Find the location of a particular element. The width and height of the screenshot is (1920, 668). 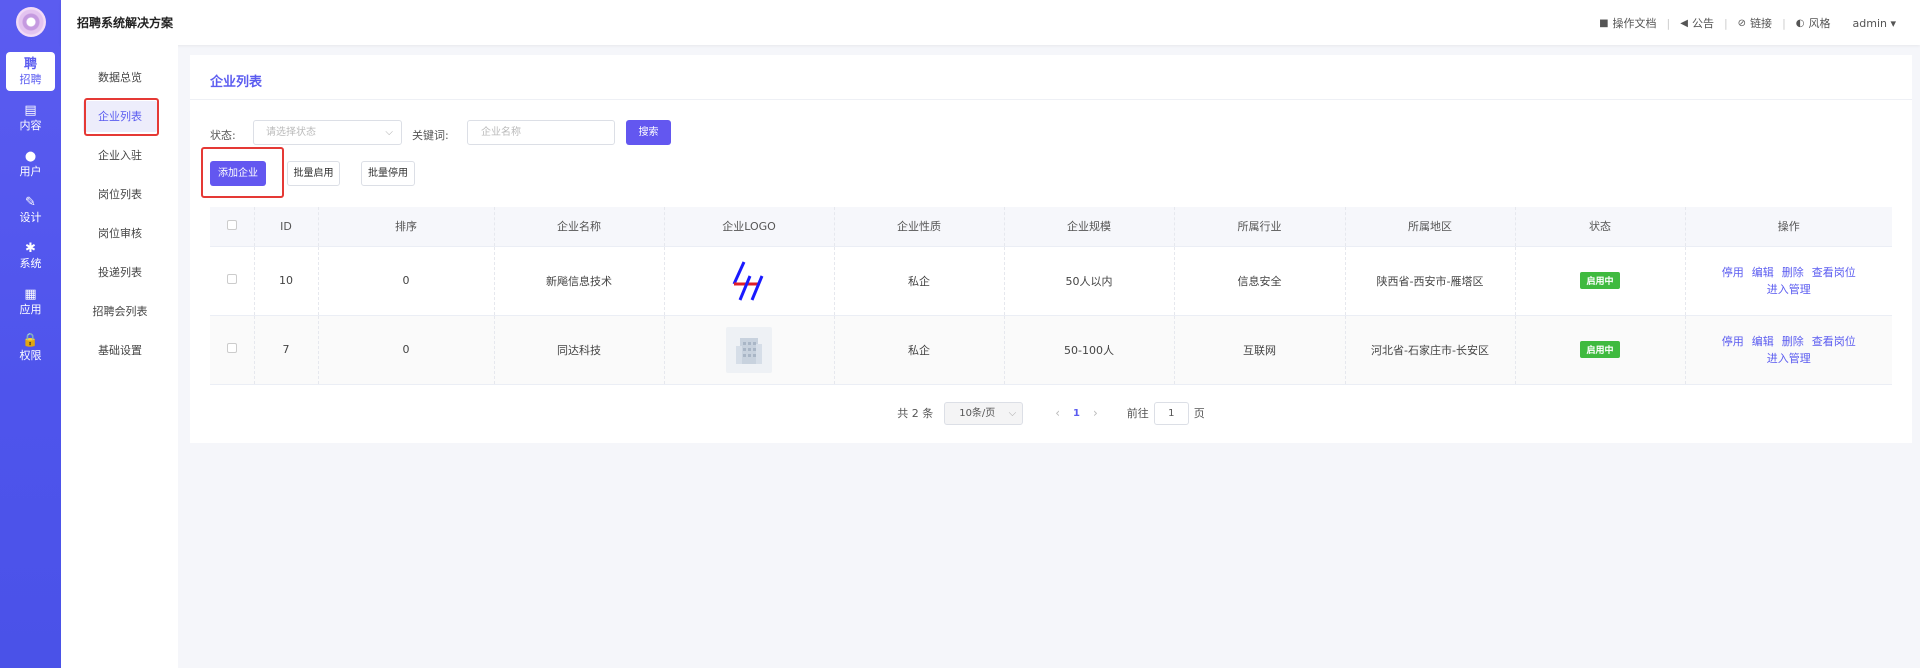

page-title: 企业列表 is located at coordinates (236, 82).